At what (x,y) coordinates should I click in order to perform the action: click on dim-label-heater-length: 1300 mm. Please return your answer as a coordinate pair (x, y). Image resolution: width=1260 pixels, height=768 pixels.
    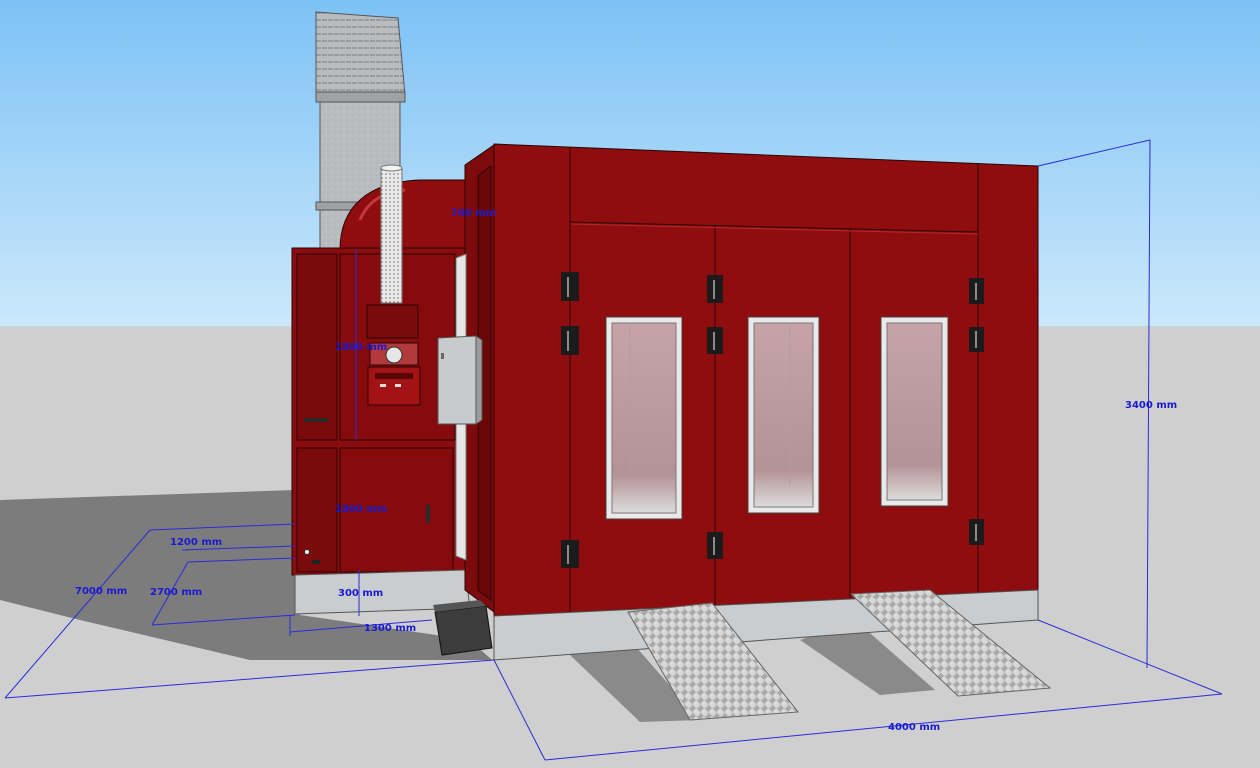
    Looking at the image, I should click on (390, 628).